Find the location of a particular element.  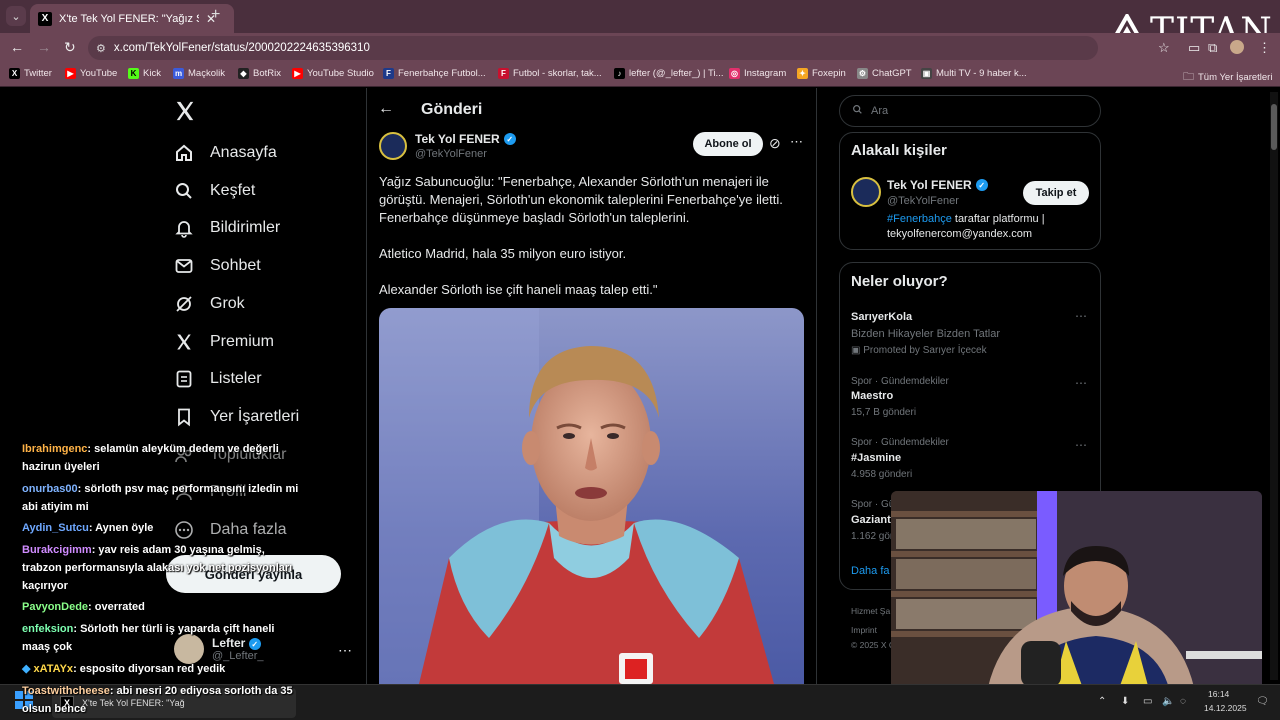

mackolik-icon: m is located at coordinates (178, 73).